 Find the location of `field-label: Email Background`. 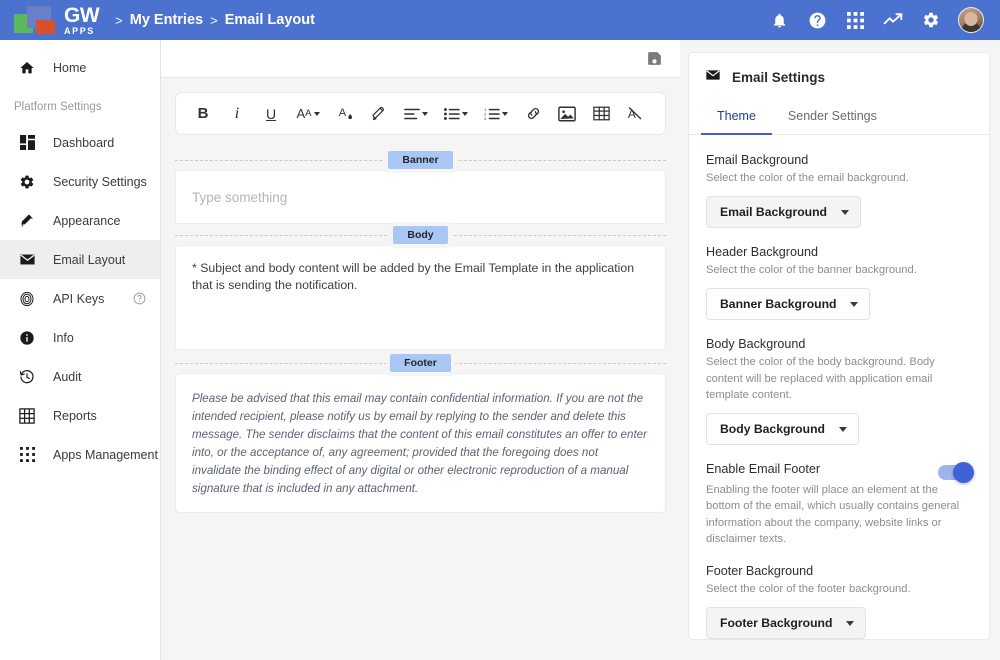

field-label: Email Background is located at coordinates (757, 160).